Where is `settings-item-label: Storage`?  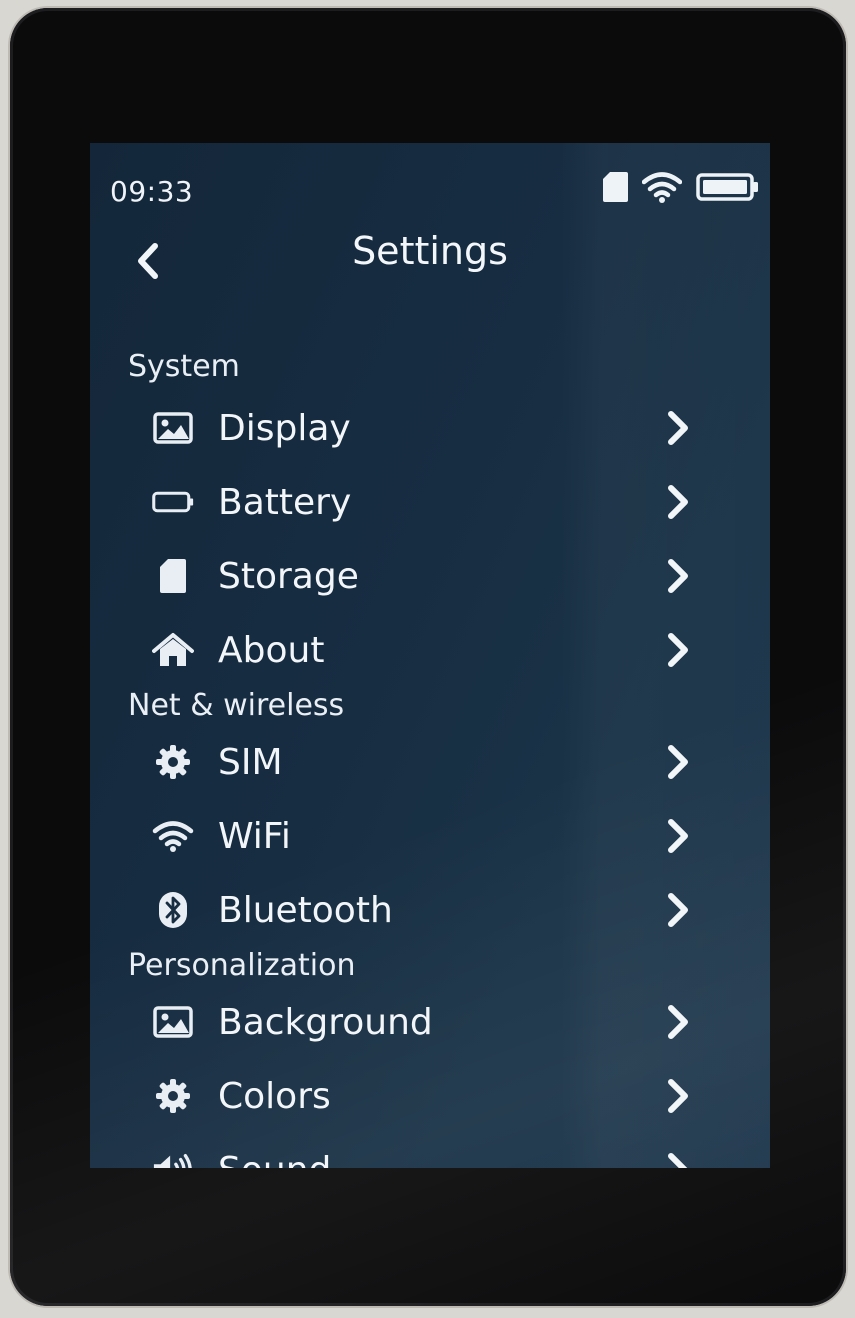 settings-item-label: Storage is located at coordinates (288, 576).